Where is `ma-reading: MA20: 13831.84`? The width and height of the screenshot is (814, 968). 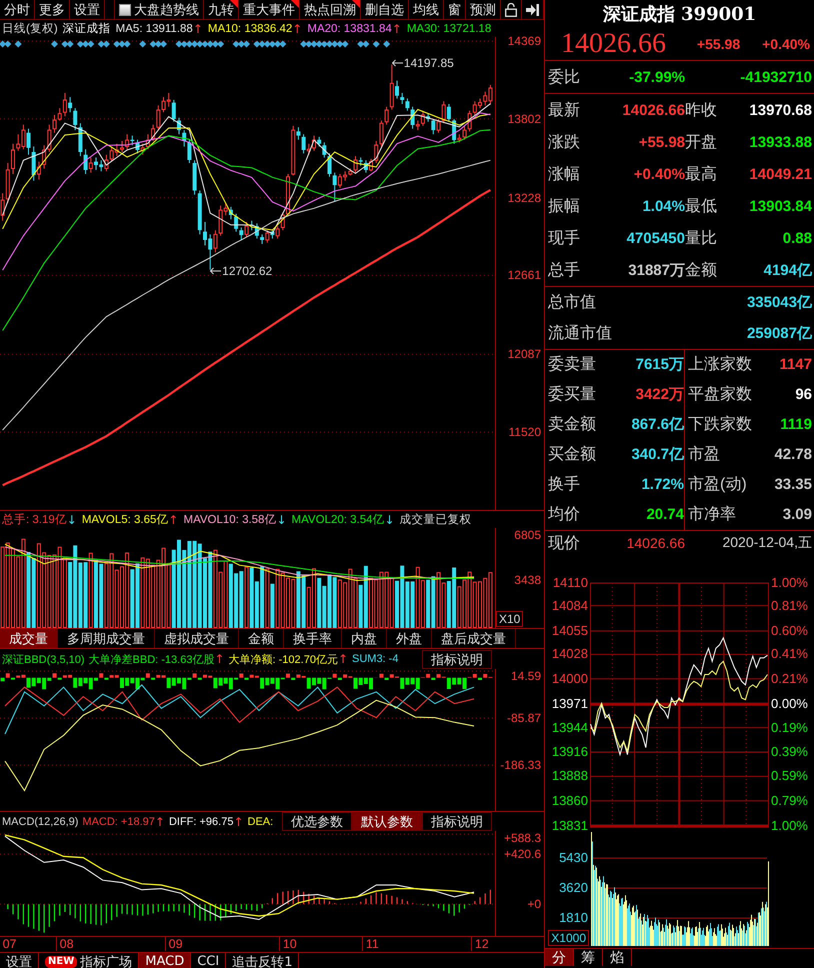
ma-reading: MA20: 13831.84 is located at coordinates (349, 28).